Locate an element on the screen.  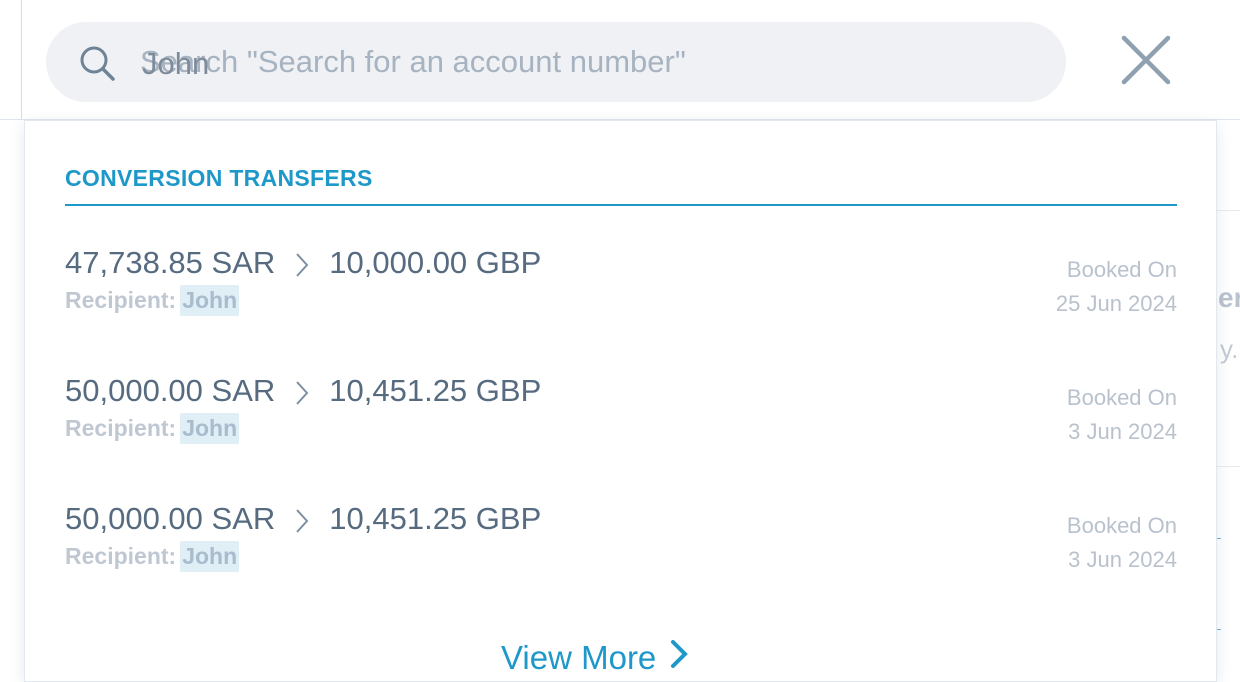
close-button is located at coordinates (1146, 60).